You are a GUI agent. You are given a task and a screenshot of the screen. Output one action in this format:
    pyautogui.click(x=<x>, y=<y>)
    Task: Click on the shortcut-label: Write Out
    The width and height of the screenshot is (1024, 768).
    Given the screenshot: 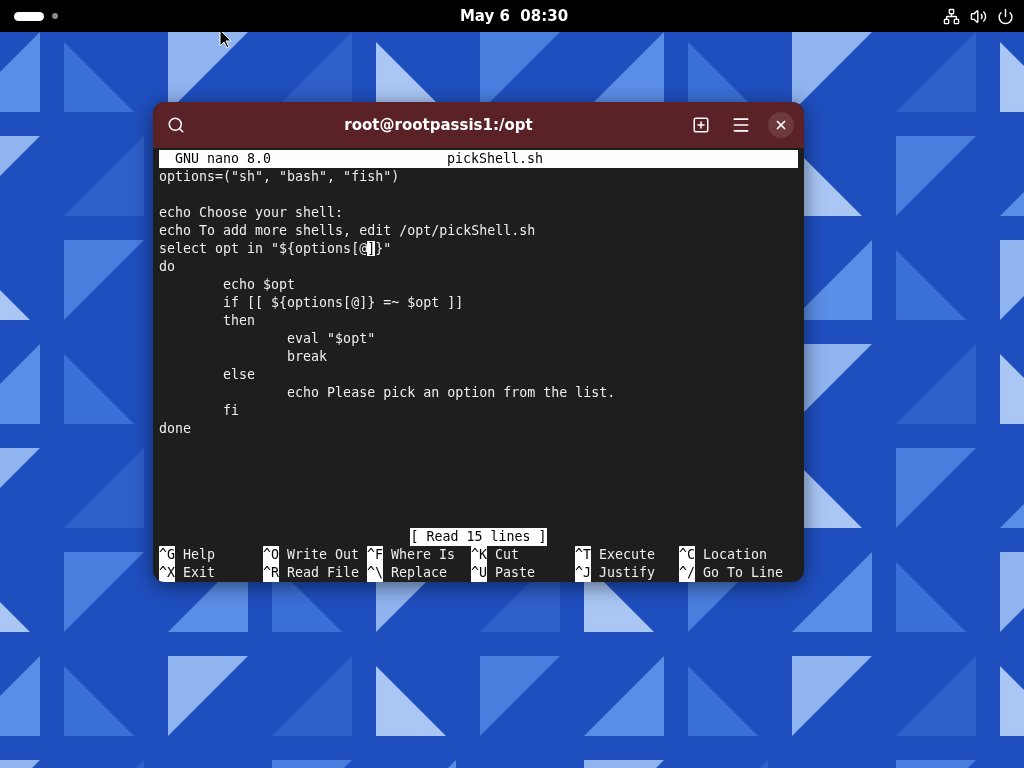 What is the action you would take?
    pyautogui.click(x=323, y=555)
    